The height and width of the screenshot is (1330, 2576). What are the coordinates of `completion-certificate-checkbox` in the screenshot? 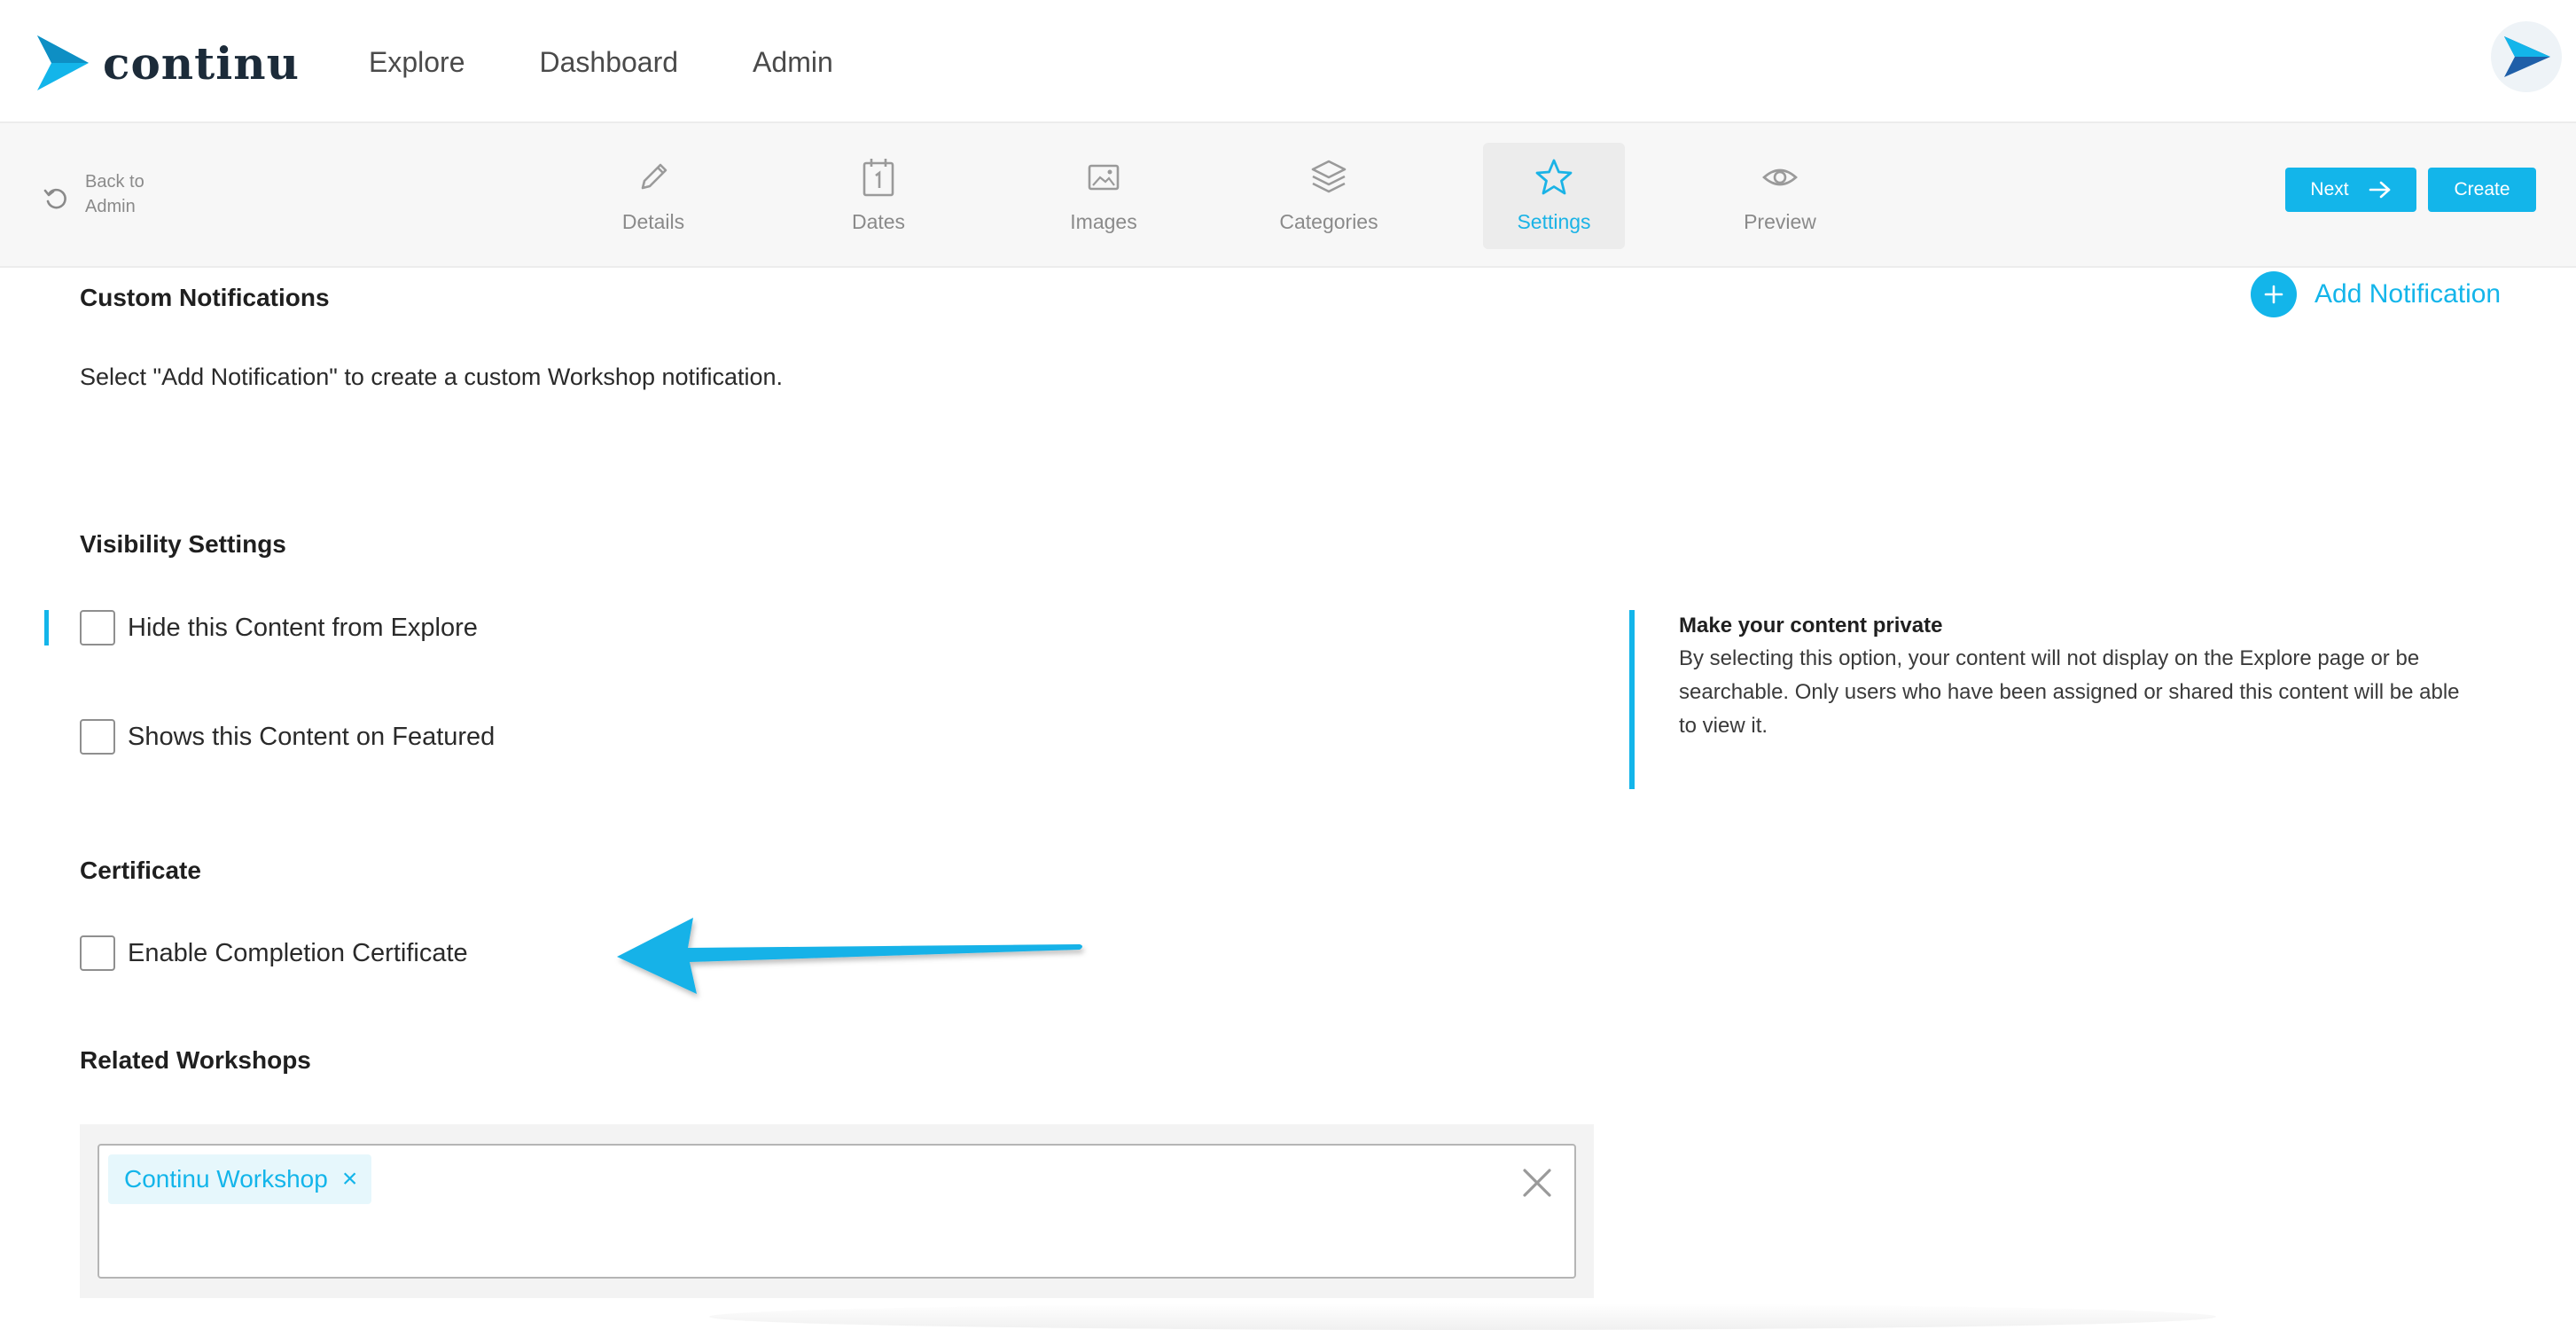 It's located at (97, 953).